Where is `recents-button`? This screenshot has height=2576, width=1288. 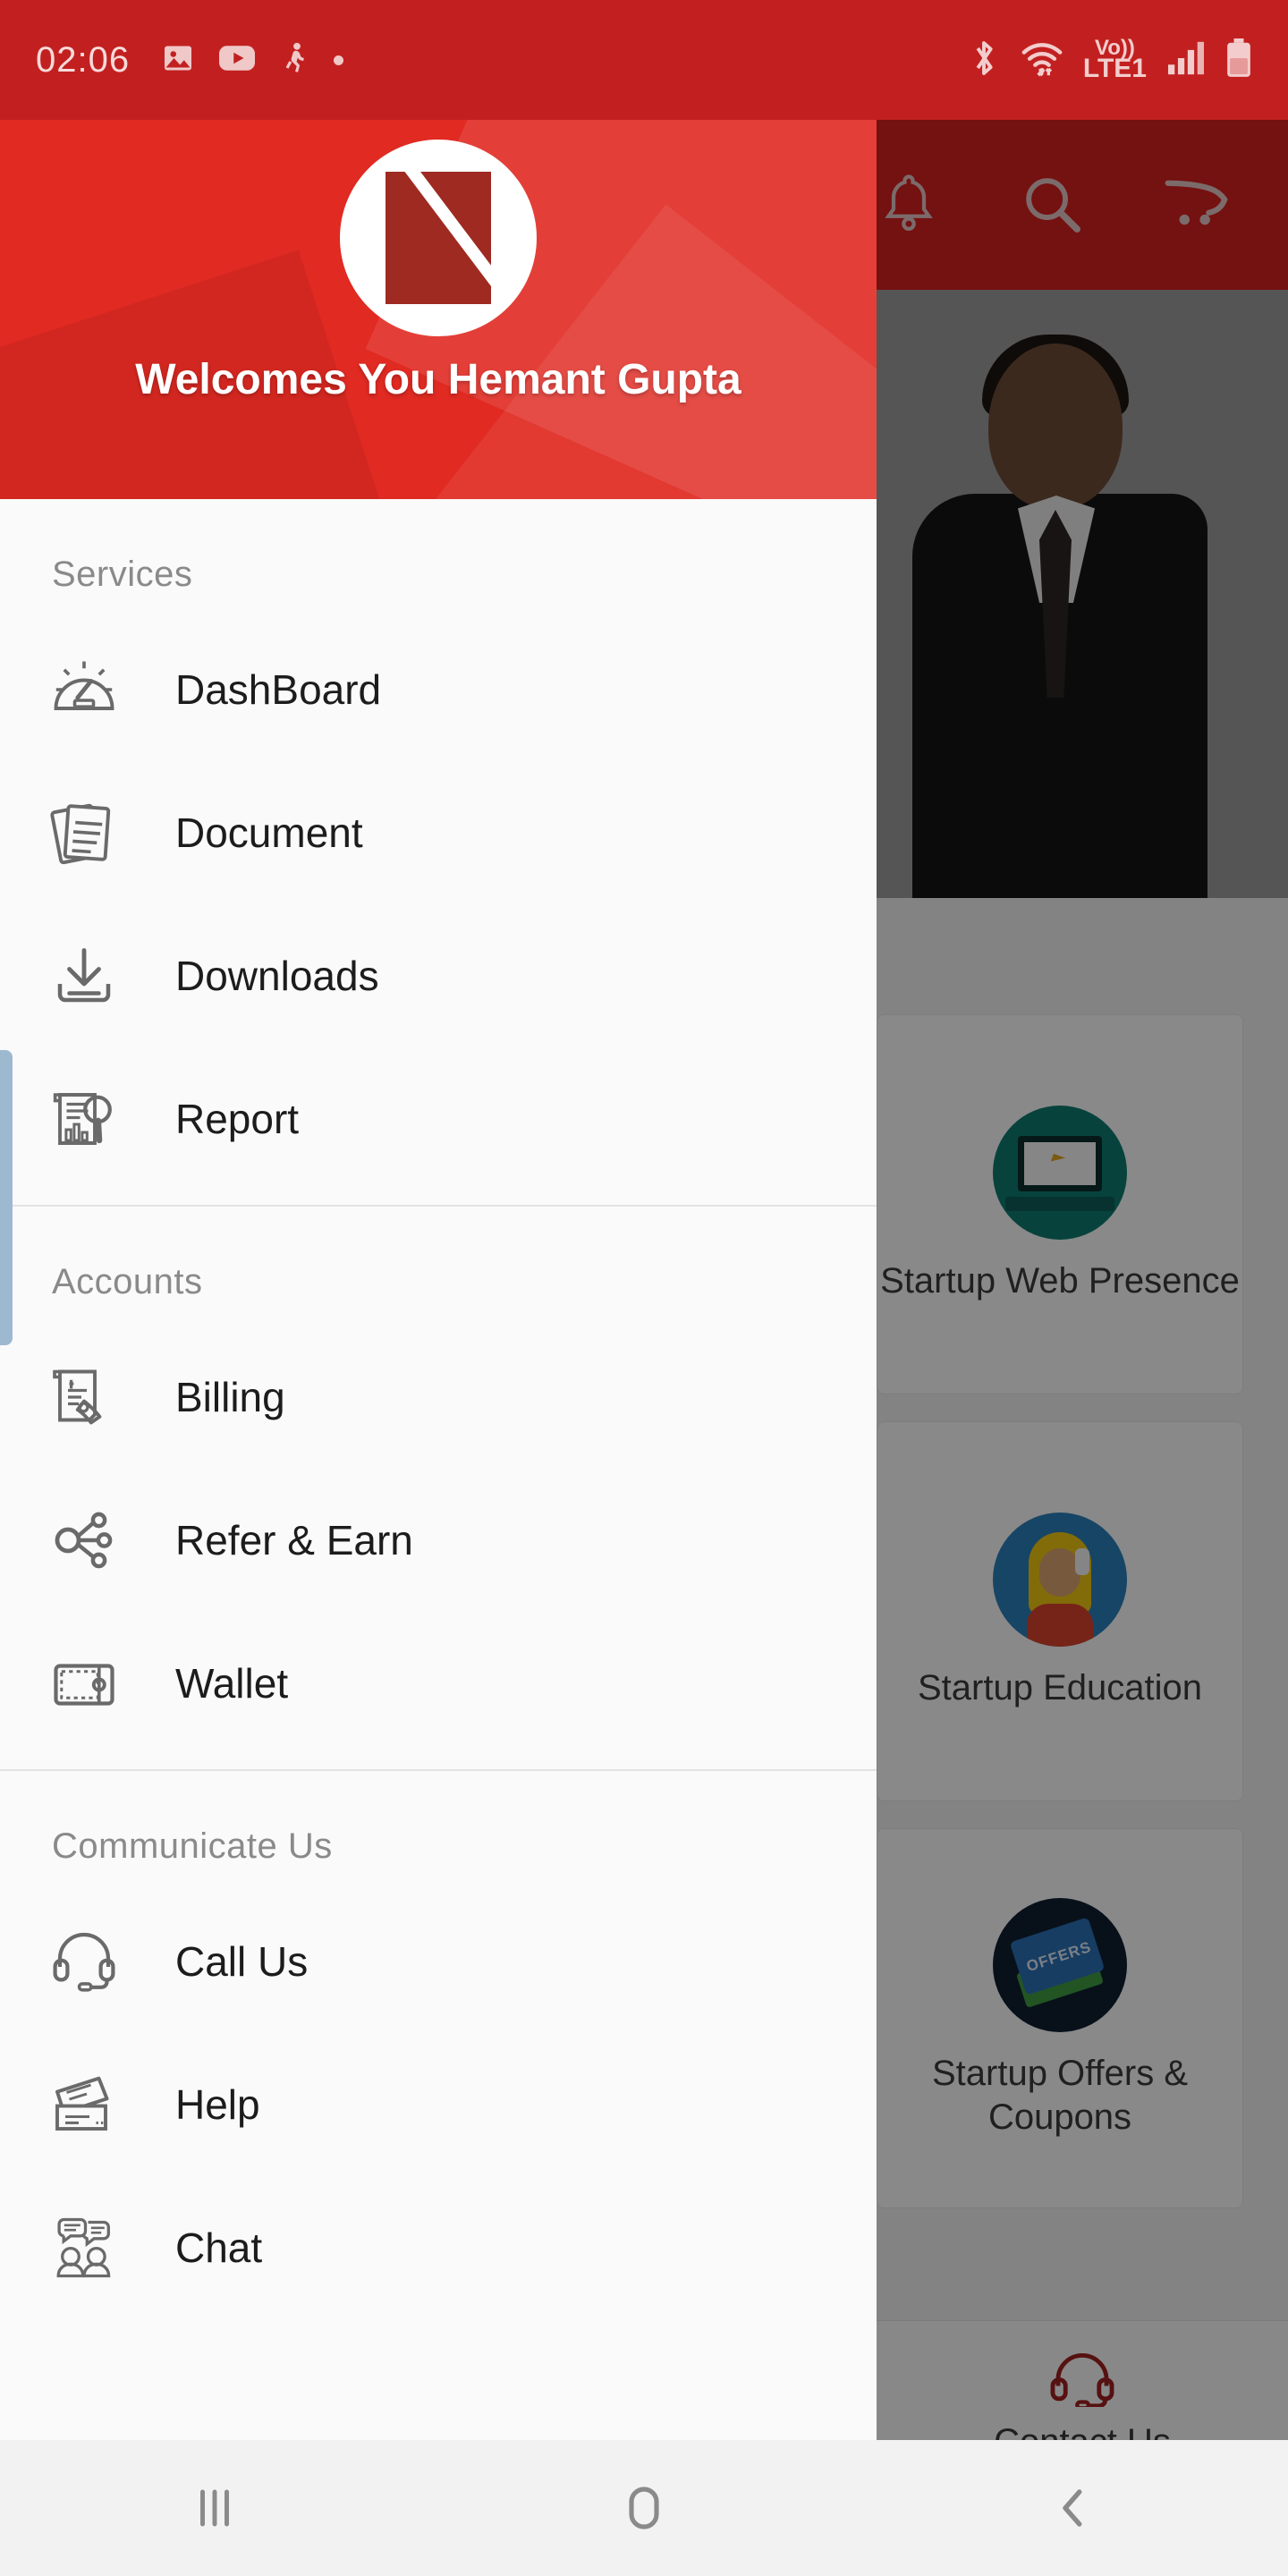 recents-button is located at coordinates (214, 2508).